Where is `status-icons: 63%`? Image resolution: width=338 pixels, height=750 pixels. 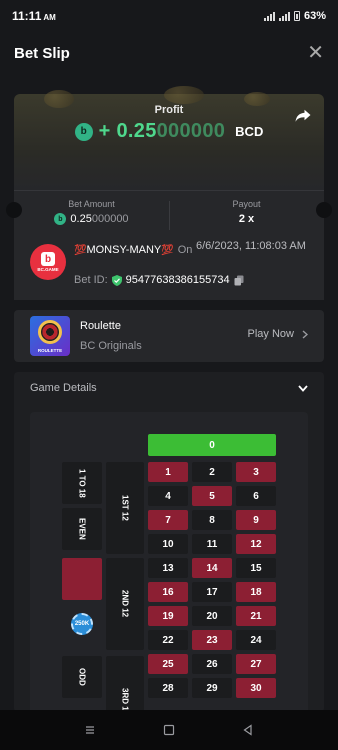
status-icons: 63% is located at coordinates (294, 16).